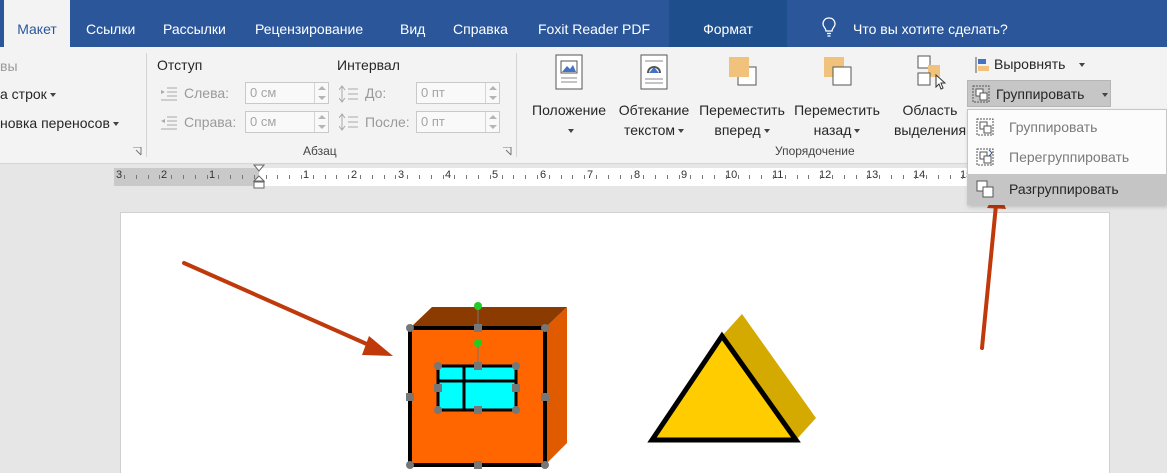  What do you see at coordinates (654, 96) in the screenshot?
I see `wrap-text-button: Обтекание текстом` at bounding box center [654, 96].